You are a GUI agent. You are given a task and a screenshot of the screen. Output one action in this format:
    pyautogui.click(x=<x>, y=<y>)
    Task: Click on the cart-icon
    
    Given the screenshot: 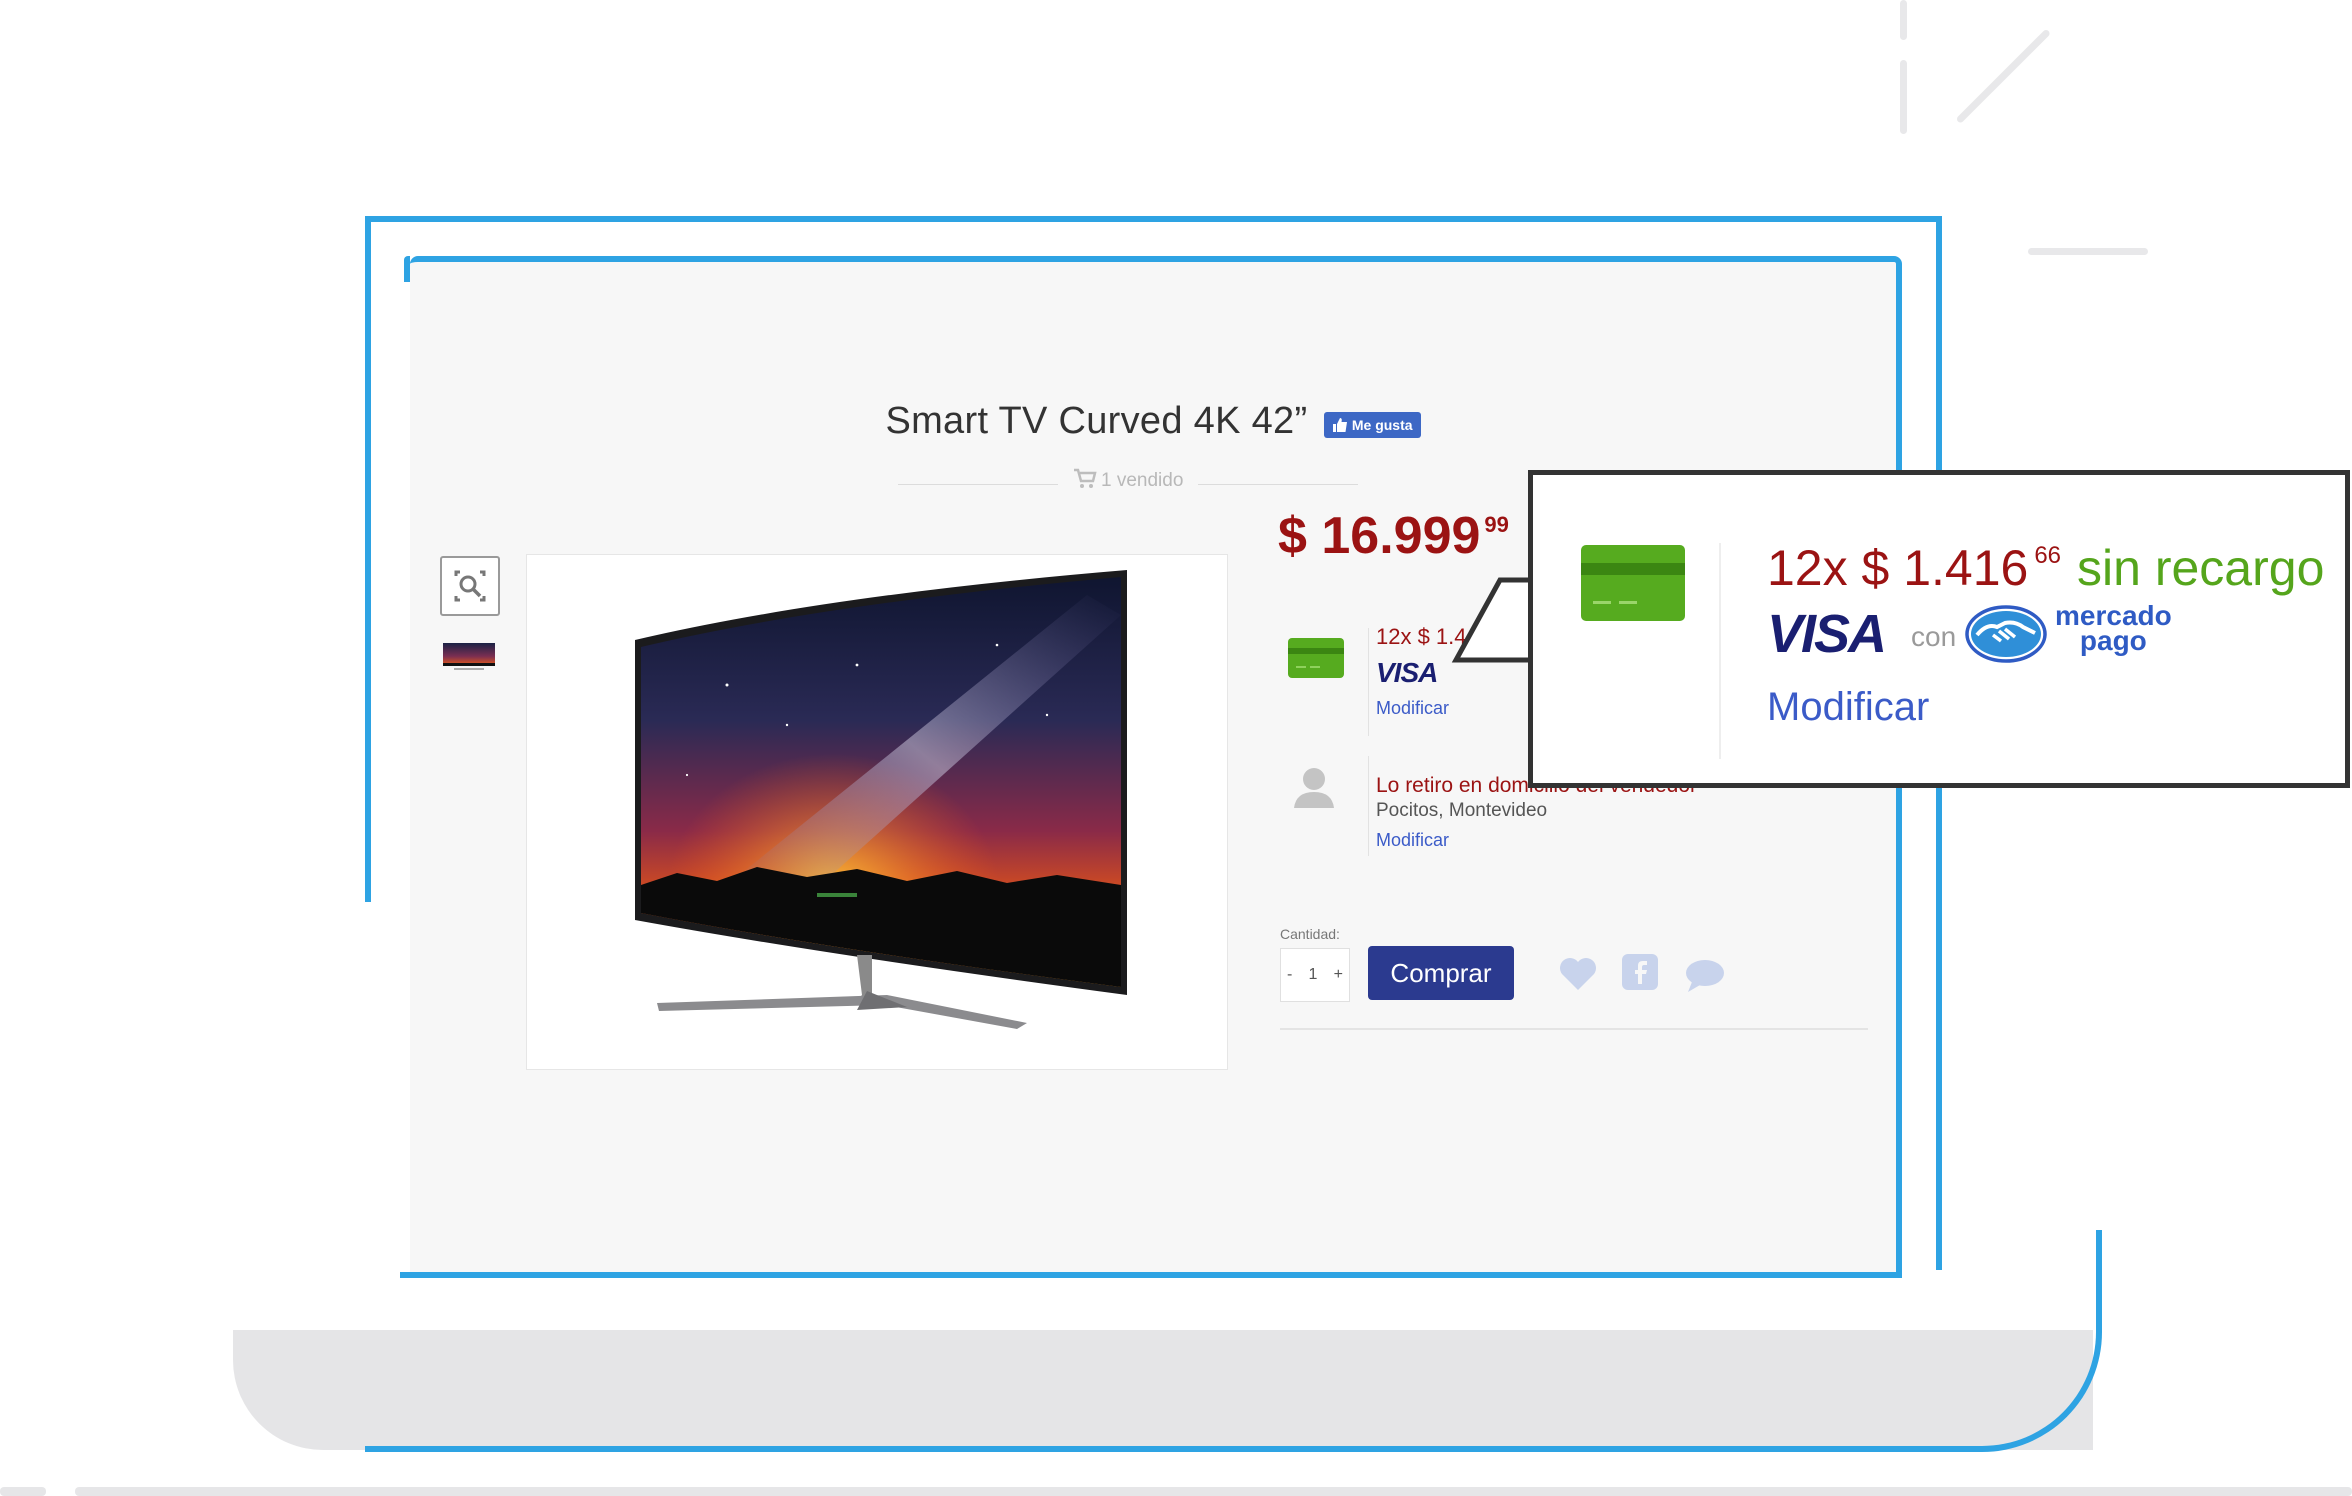 What is the action you would take?
    pyautogui.click(x=1085, y=478)
    